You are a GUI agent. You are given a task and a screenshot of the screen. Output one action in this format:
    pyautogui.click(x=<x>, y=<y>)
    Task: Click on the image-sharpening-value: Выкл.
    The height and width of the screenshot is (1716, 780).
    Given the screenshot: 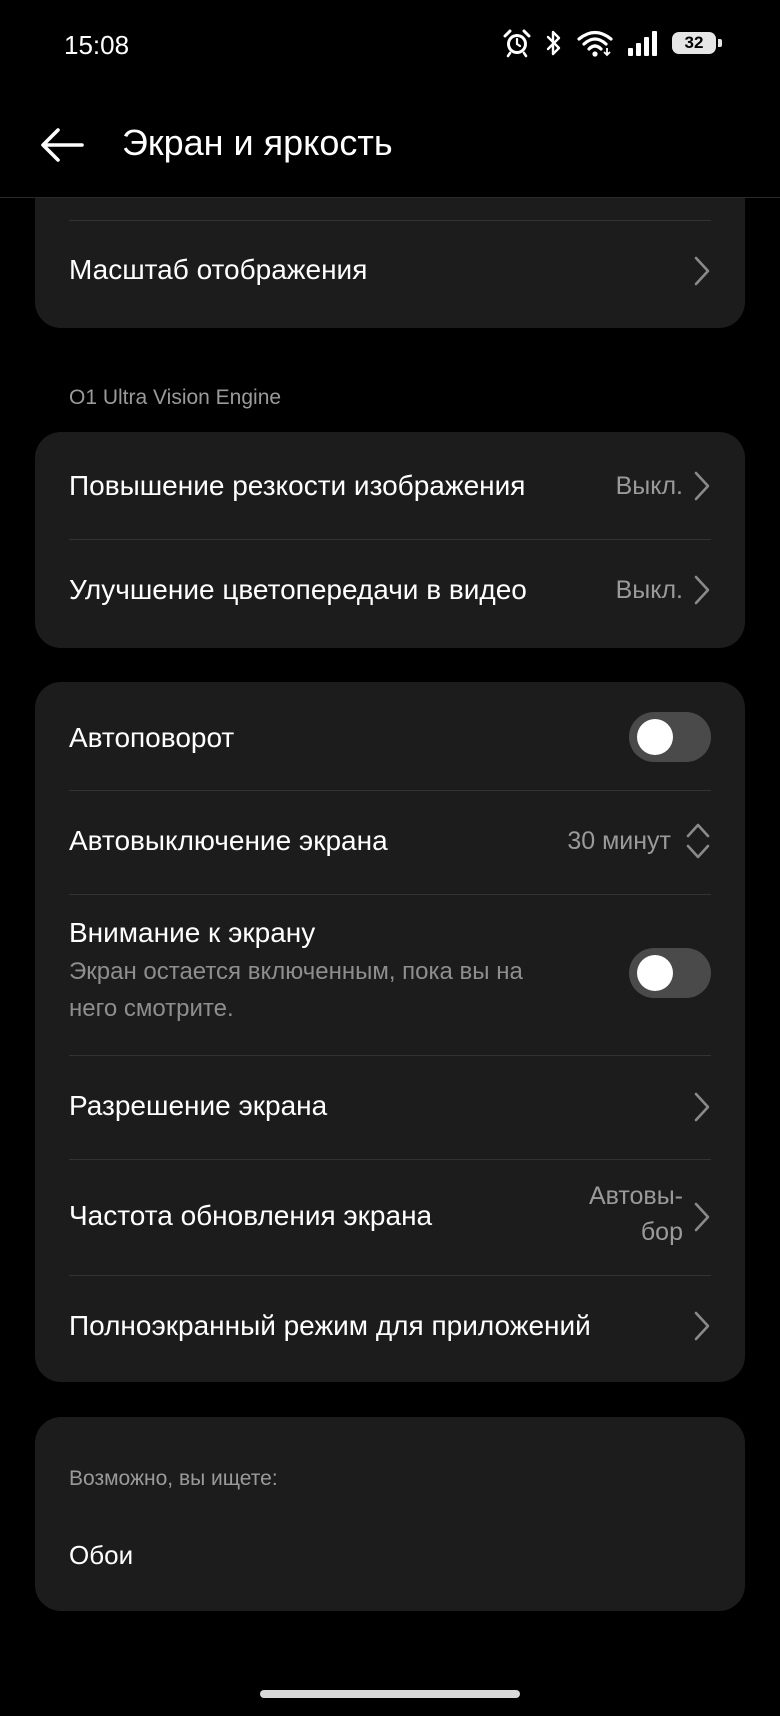 What is the action you would take?
    pyautogui.click(x=649, y=486)
    